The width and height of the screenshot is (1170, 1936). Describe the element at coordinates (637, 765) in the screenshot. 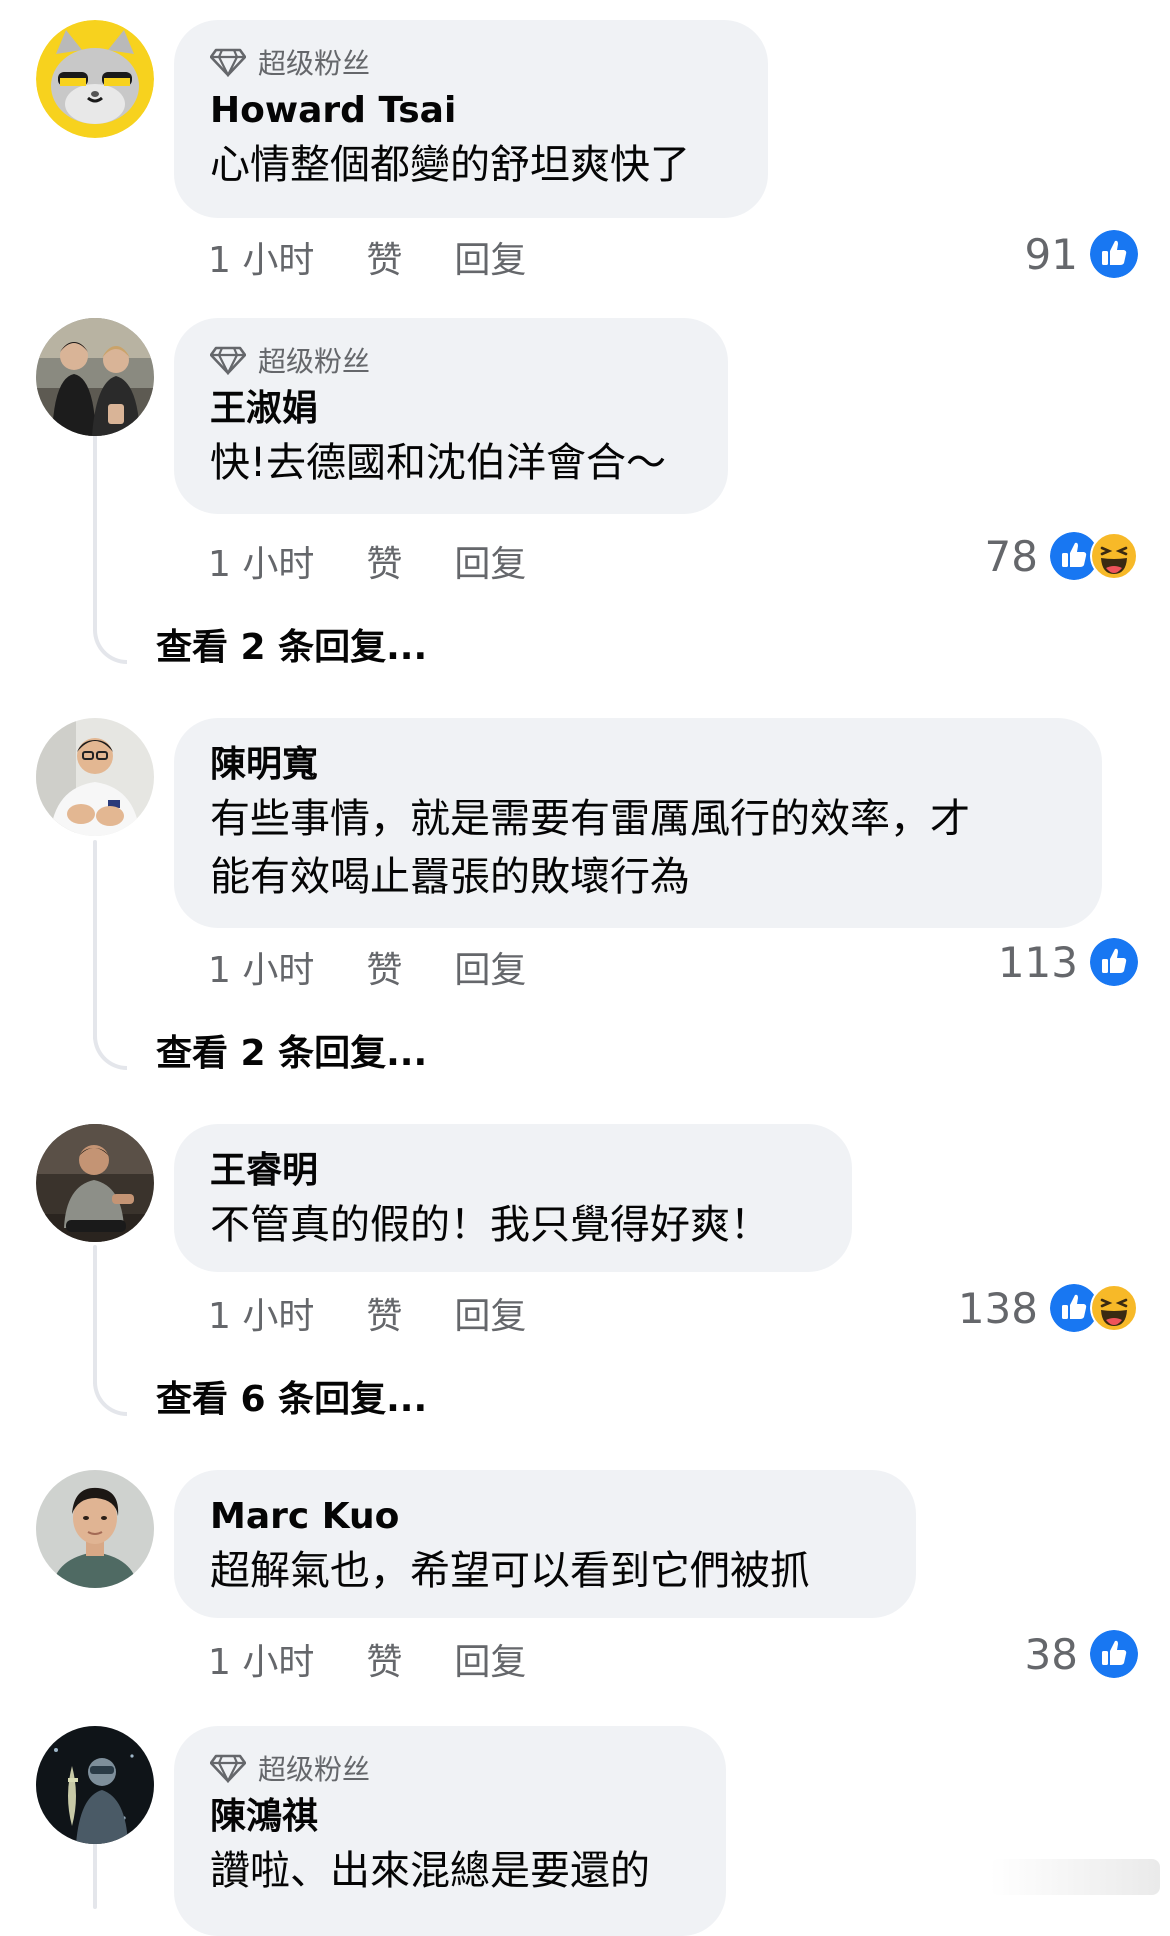

I see `commenter-name: 陳明寬` at that location.